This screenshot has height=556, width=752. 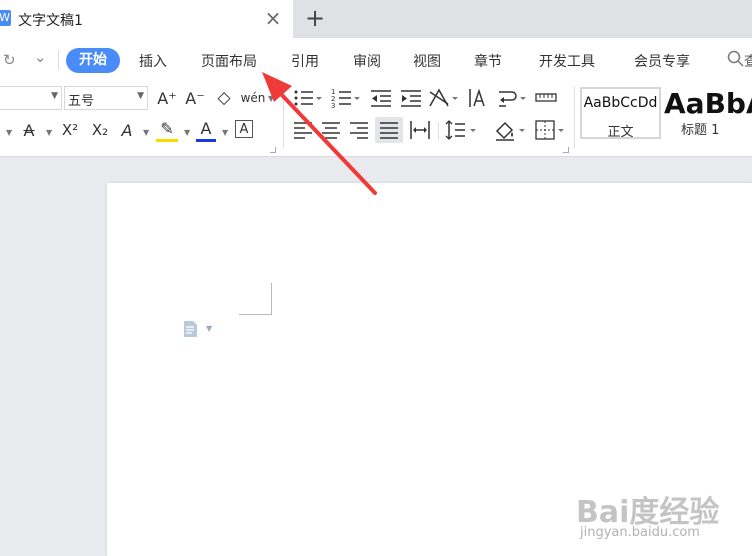 What do you see at coordinates (273, 150) in the screenshot?
I see `font-dialog-launcher-icon` at bounding box center [273, 150].